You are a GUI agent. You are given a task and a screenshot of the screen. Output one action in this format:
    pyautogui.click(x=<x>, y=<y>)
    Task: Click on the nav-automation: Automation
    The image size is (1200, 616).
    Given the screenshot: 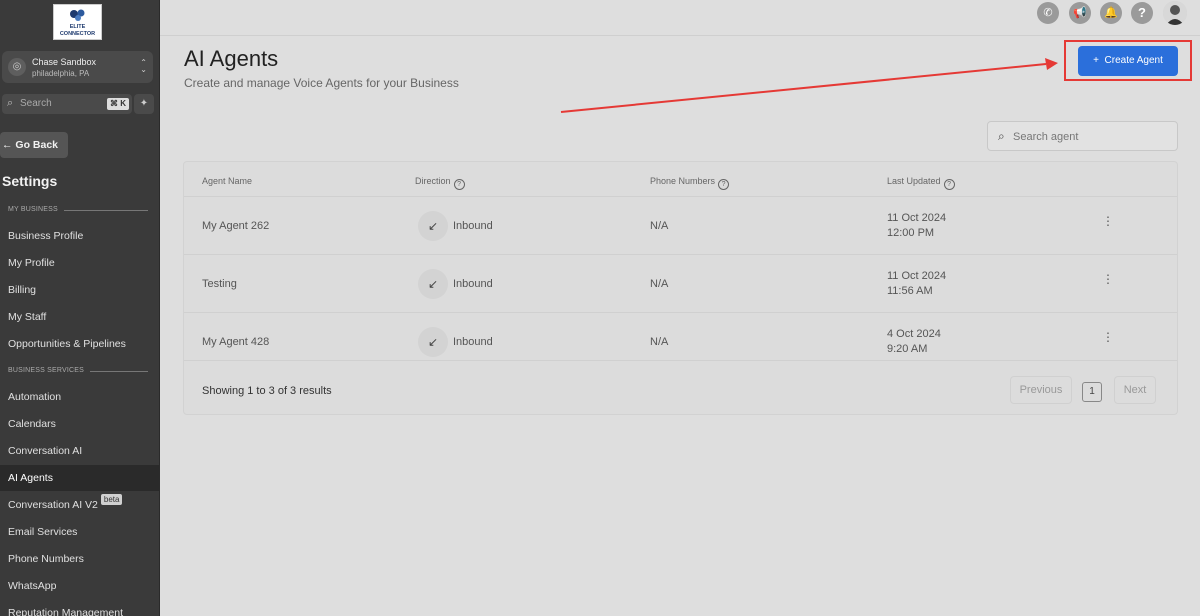 What is the action you would take?
    pyautogui.click(x=79, y=397)
    